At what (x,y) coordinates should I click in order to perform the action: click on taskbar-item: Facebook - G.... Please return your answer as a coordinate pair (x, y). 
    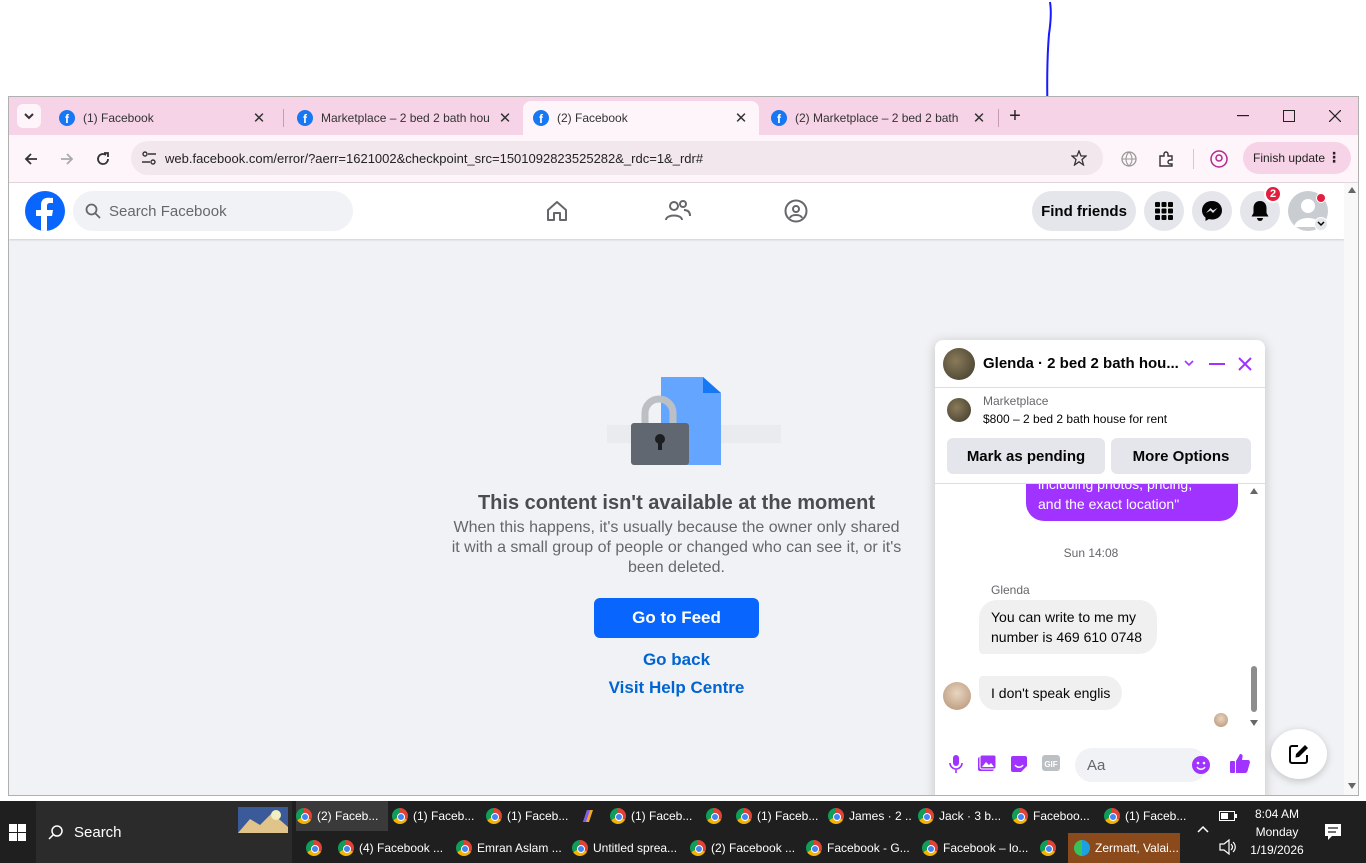
    Looking at the image, I should click on (860, 848).